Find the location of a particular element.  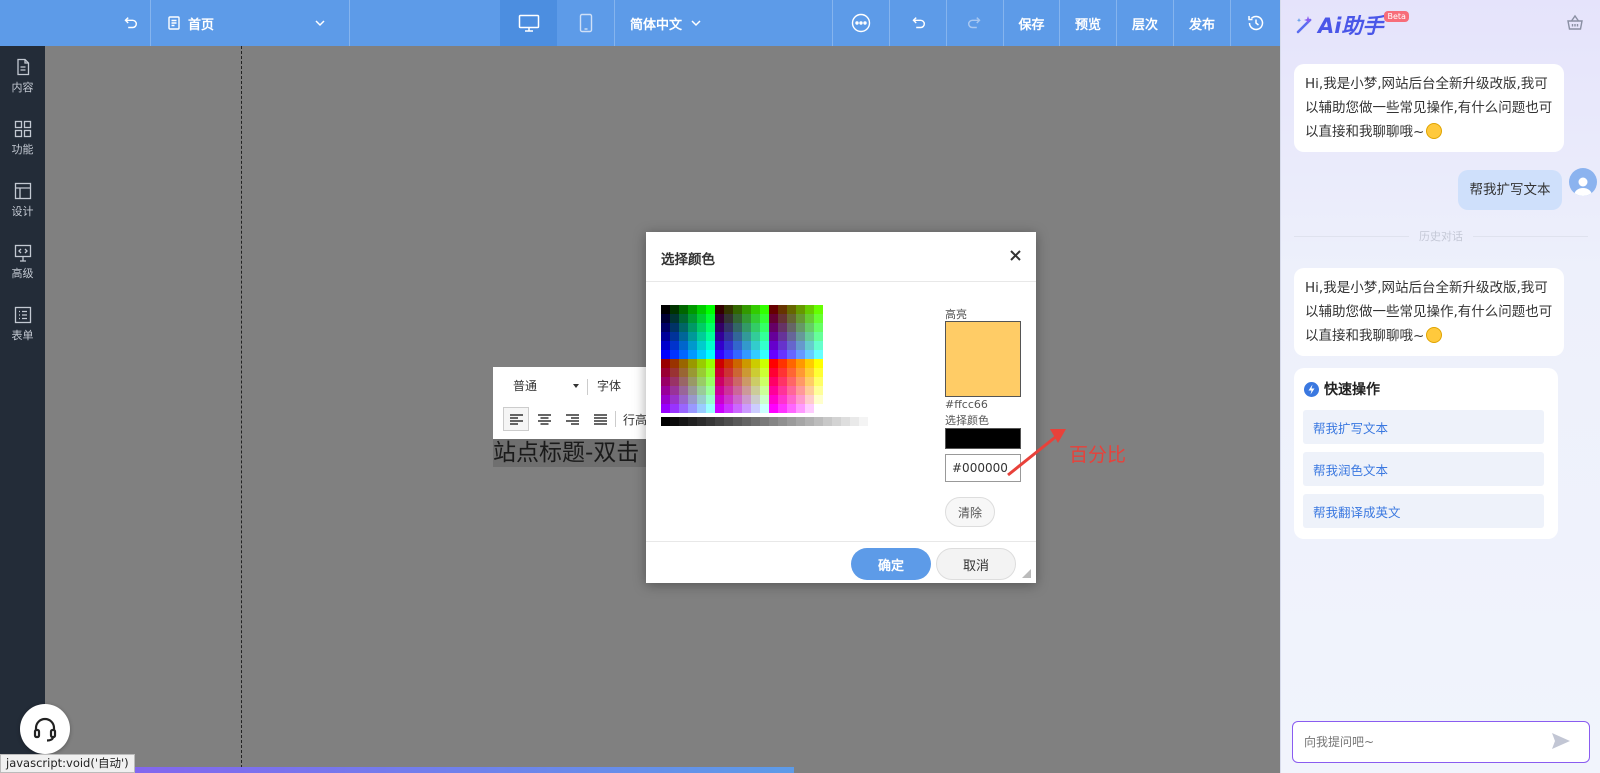

layers-button: 层次 is located at coordinates (1145, 23).